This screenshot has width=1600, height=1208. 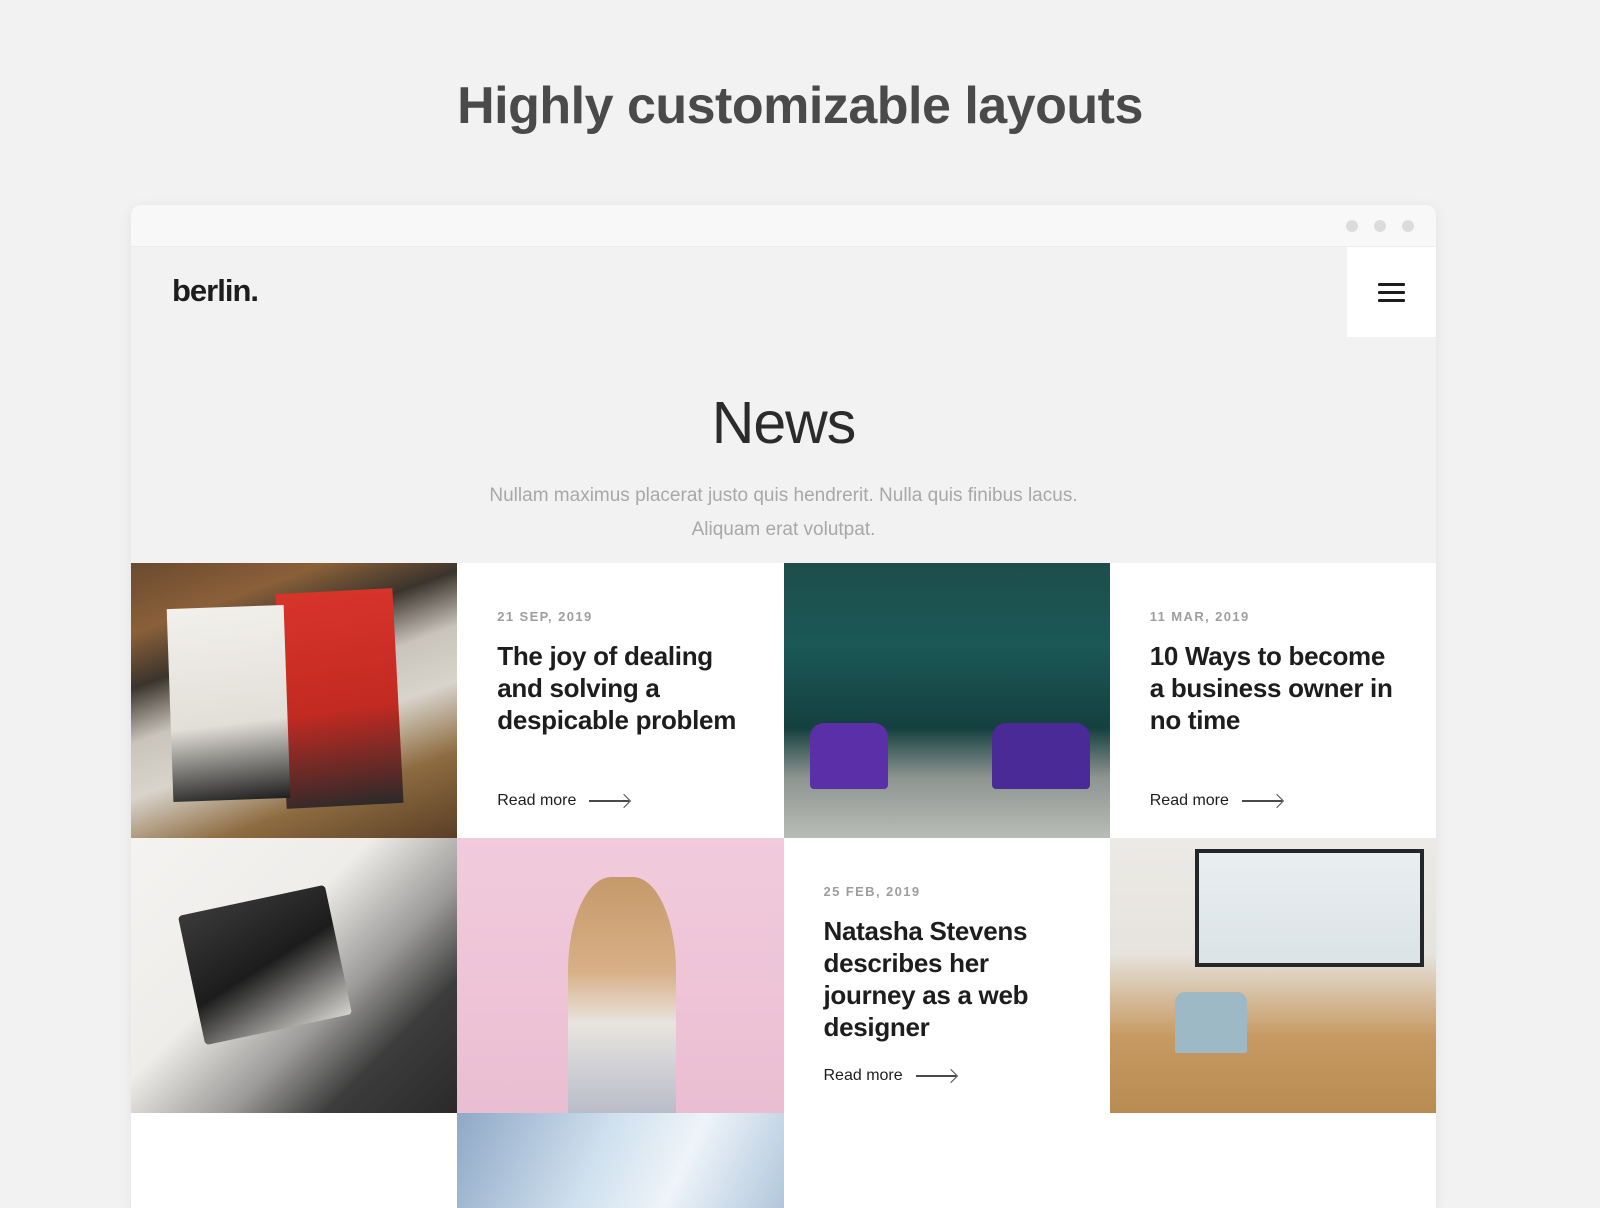 What do you see at coordinates (784, 423) in the screenshot?
I see `page-title: News` at bounding box center [784, 423].